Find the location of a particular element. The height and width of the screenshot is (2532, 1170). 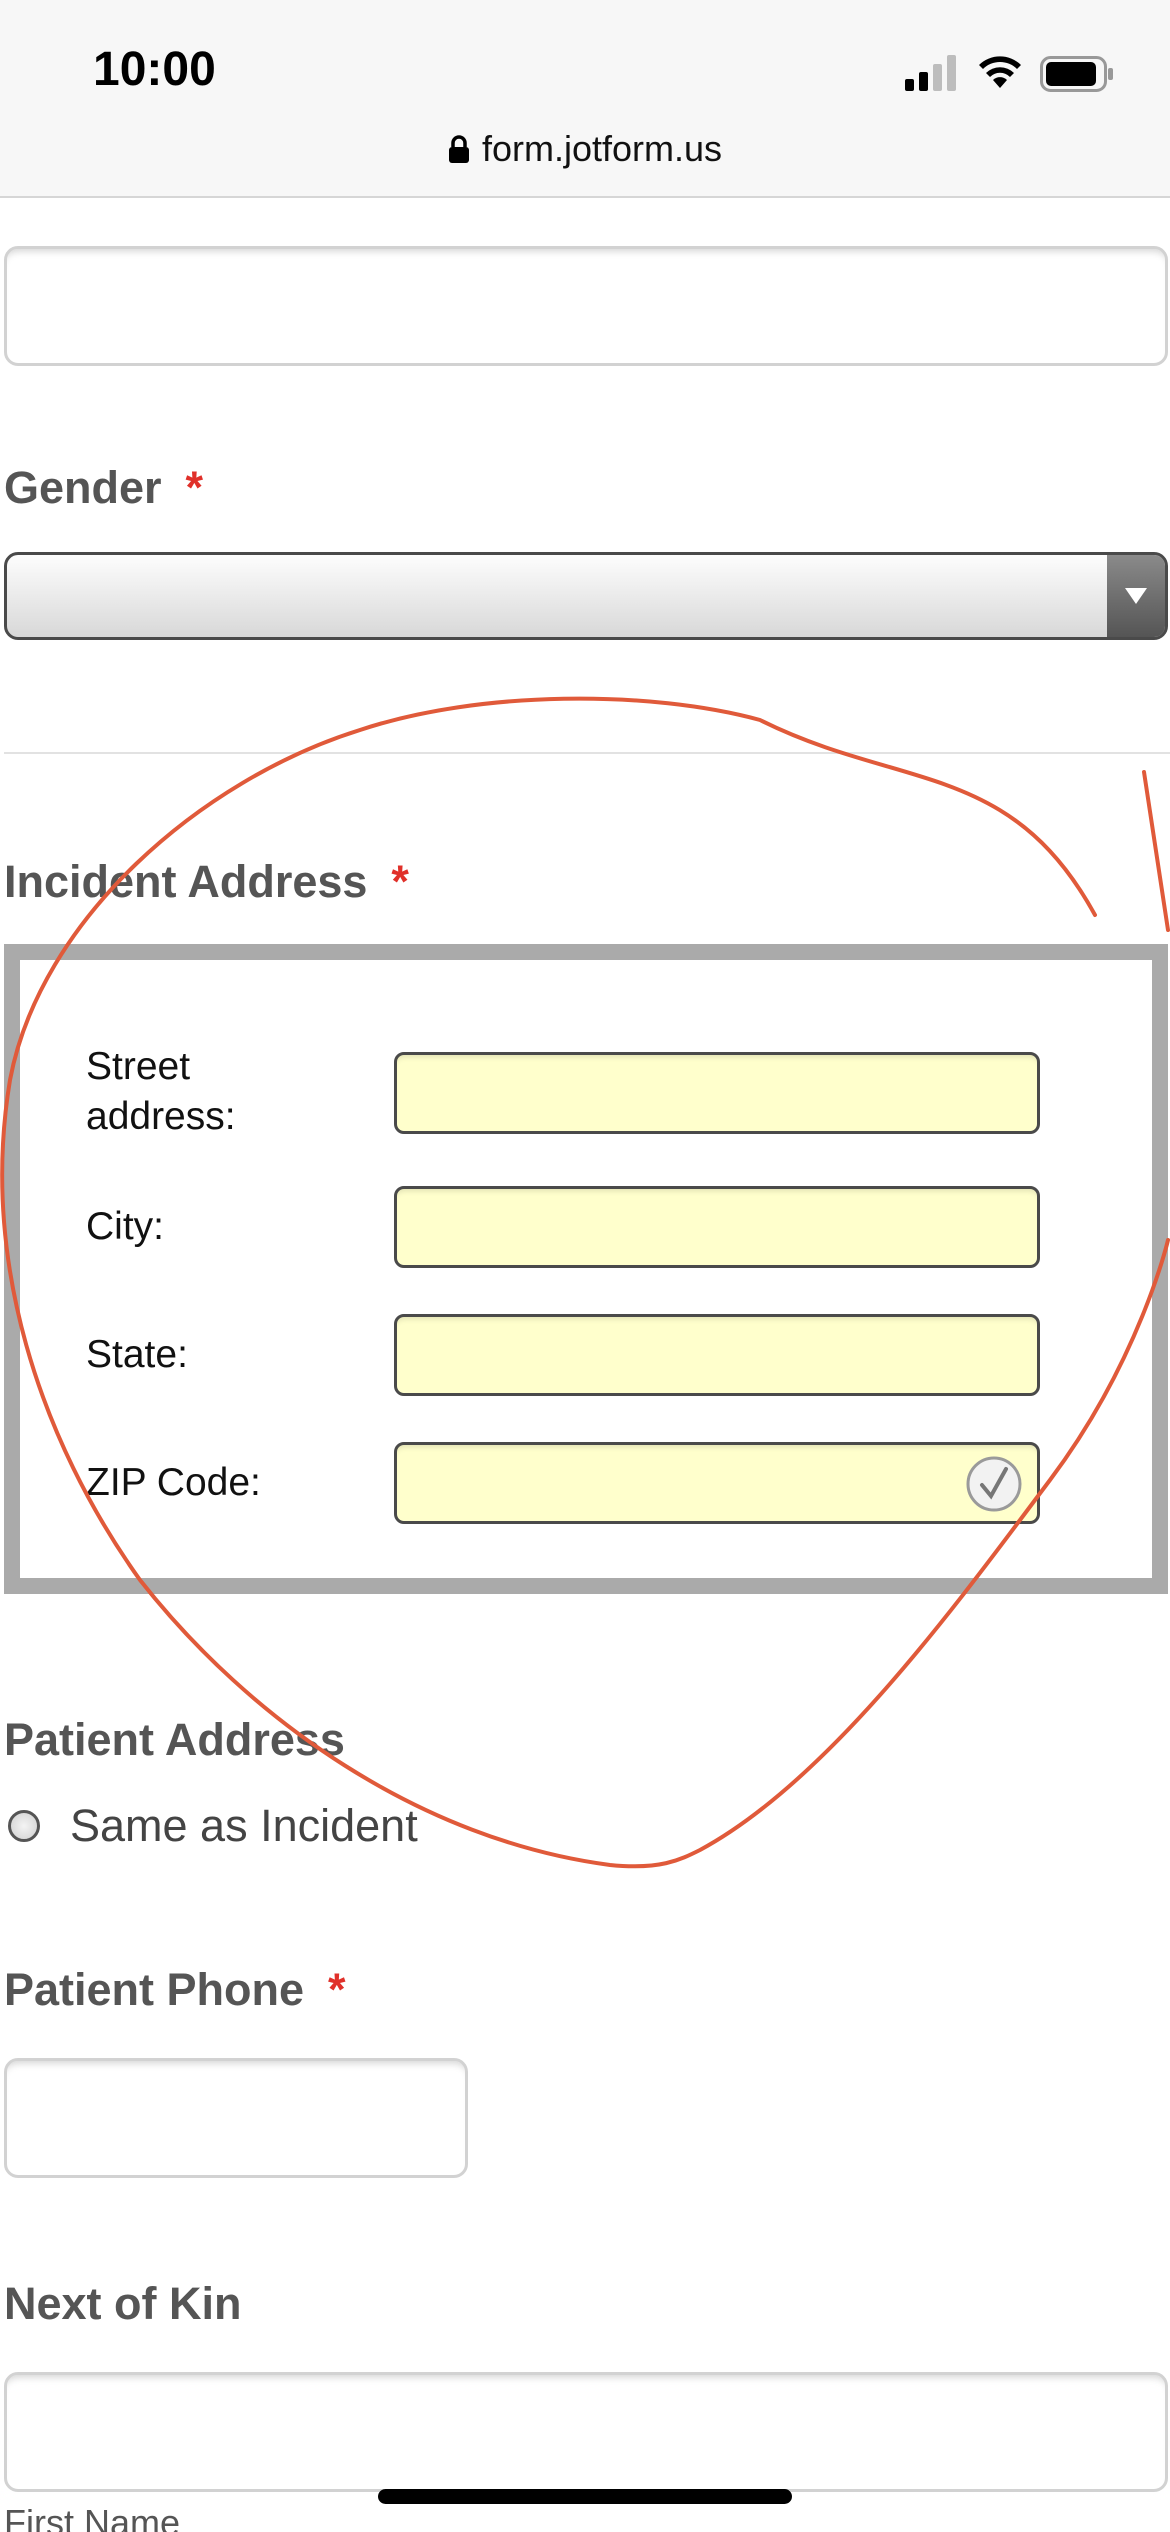

battery-icon is located at coordinates (1077, 76).